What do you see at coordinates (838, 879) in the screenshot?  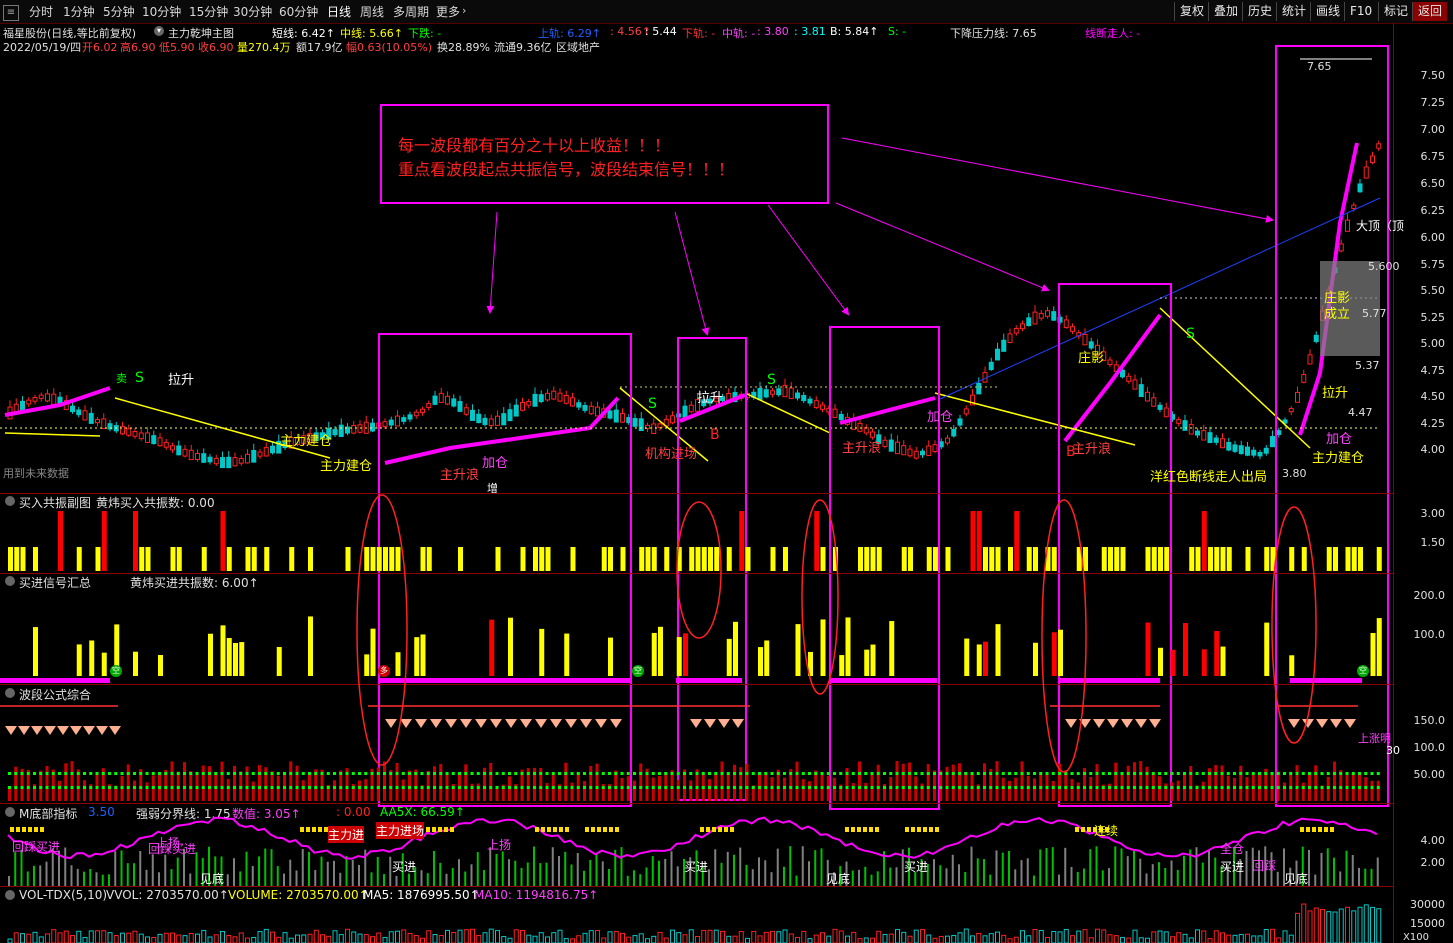 I see `panel4-label-9: 见底` at bounding box center [838, 879].